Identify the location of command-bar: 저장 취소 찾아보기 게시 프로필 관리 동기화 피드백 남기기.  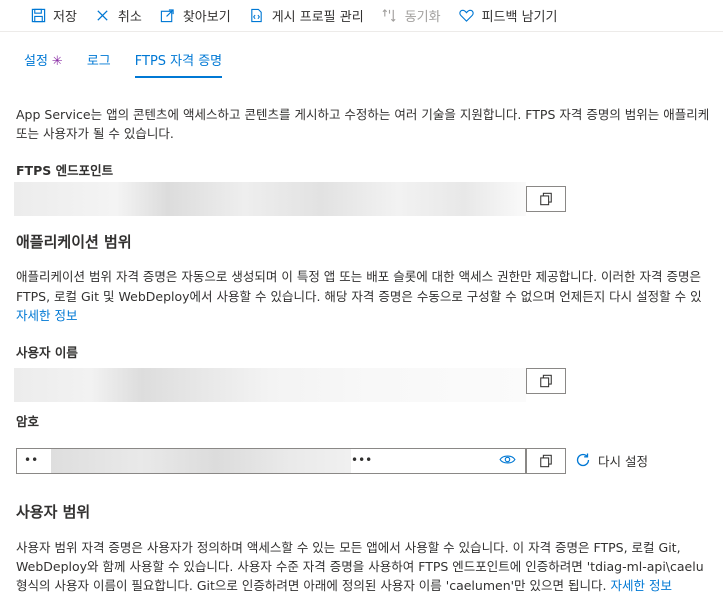
(361, 16).